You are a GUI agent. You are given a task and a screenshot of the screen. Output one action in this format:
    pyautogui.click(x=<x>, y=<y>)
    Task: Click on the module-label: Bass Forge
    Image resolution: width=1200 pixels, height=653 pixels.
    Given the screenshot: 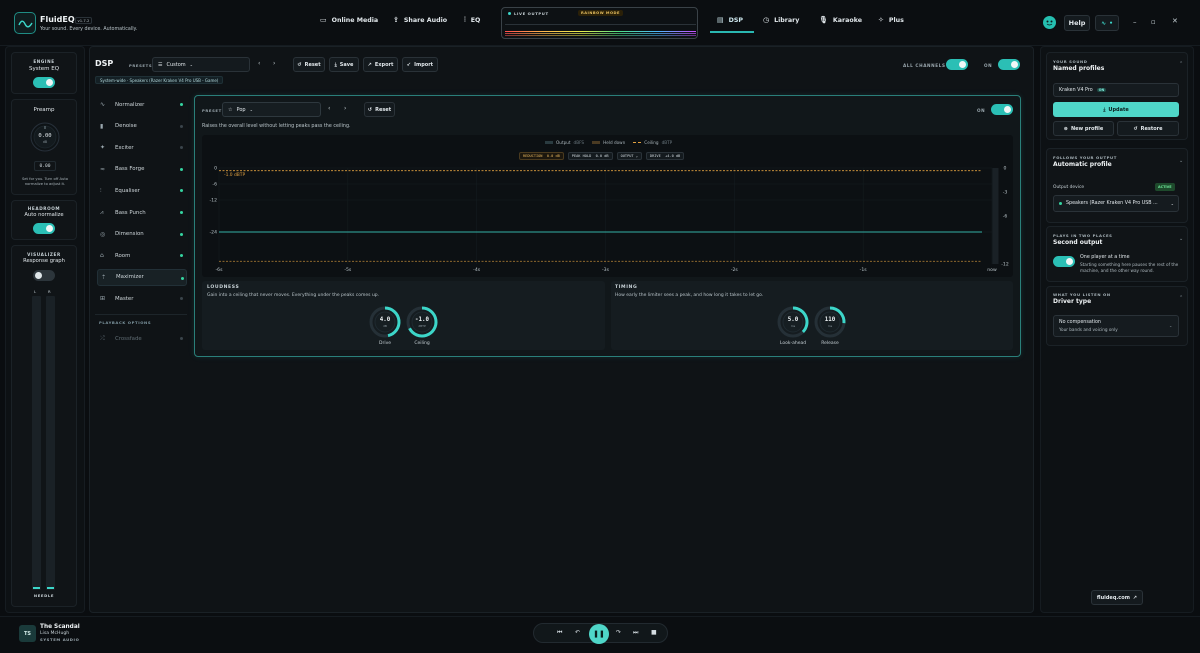 What is the action you would take?
    pyautogui.click(x=130, y=169)
    